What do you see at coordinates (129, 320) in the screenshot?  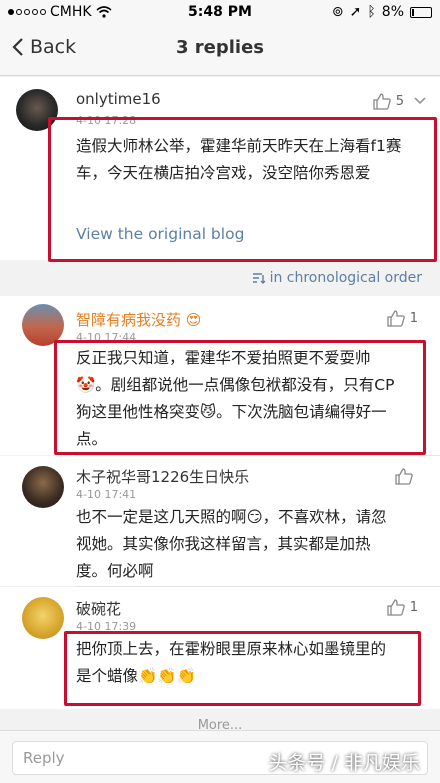 I see `comment-username-text: 智障有病我没药` at bounding box center [129, 320].